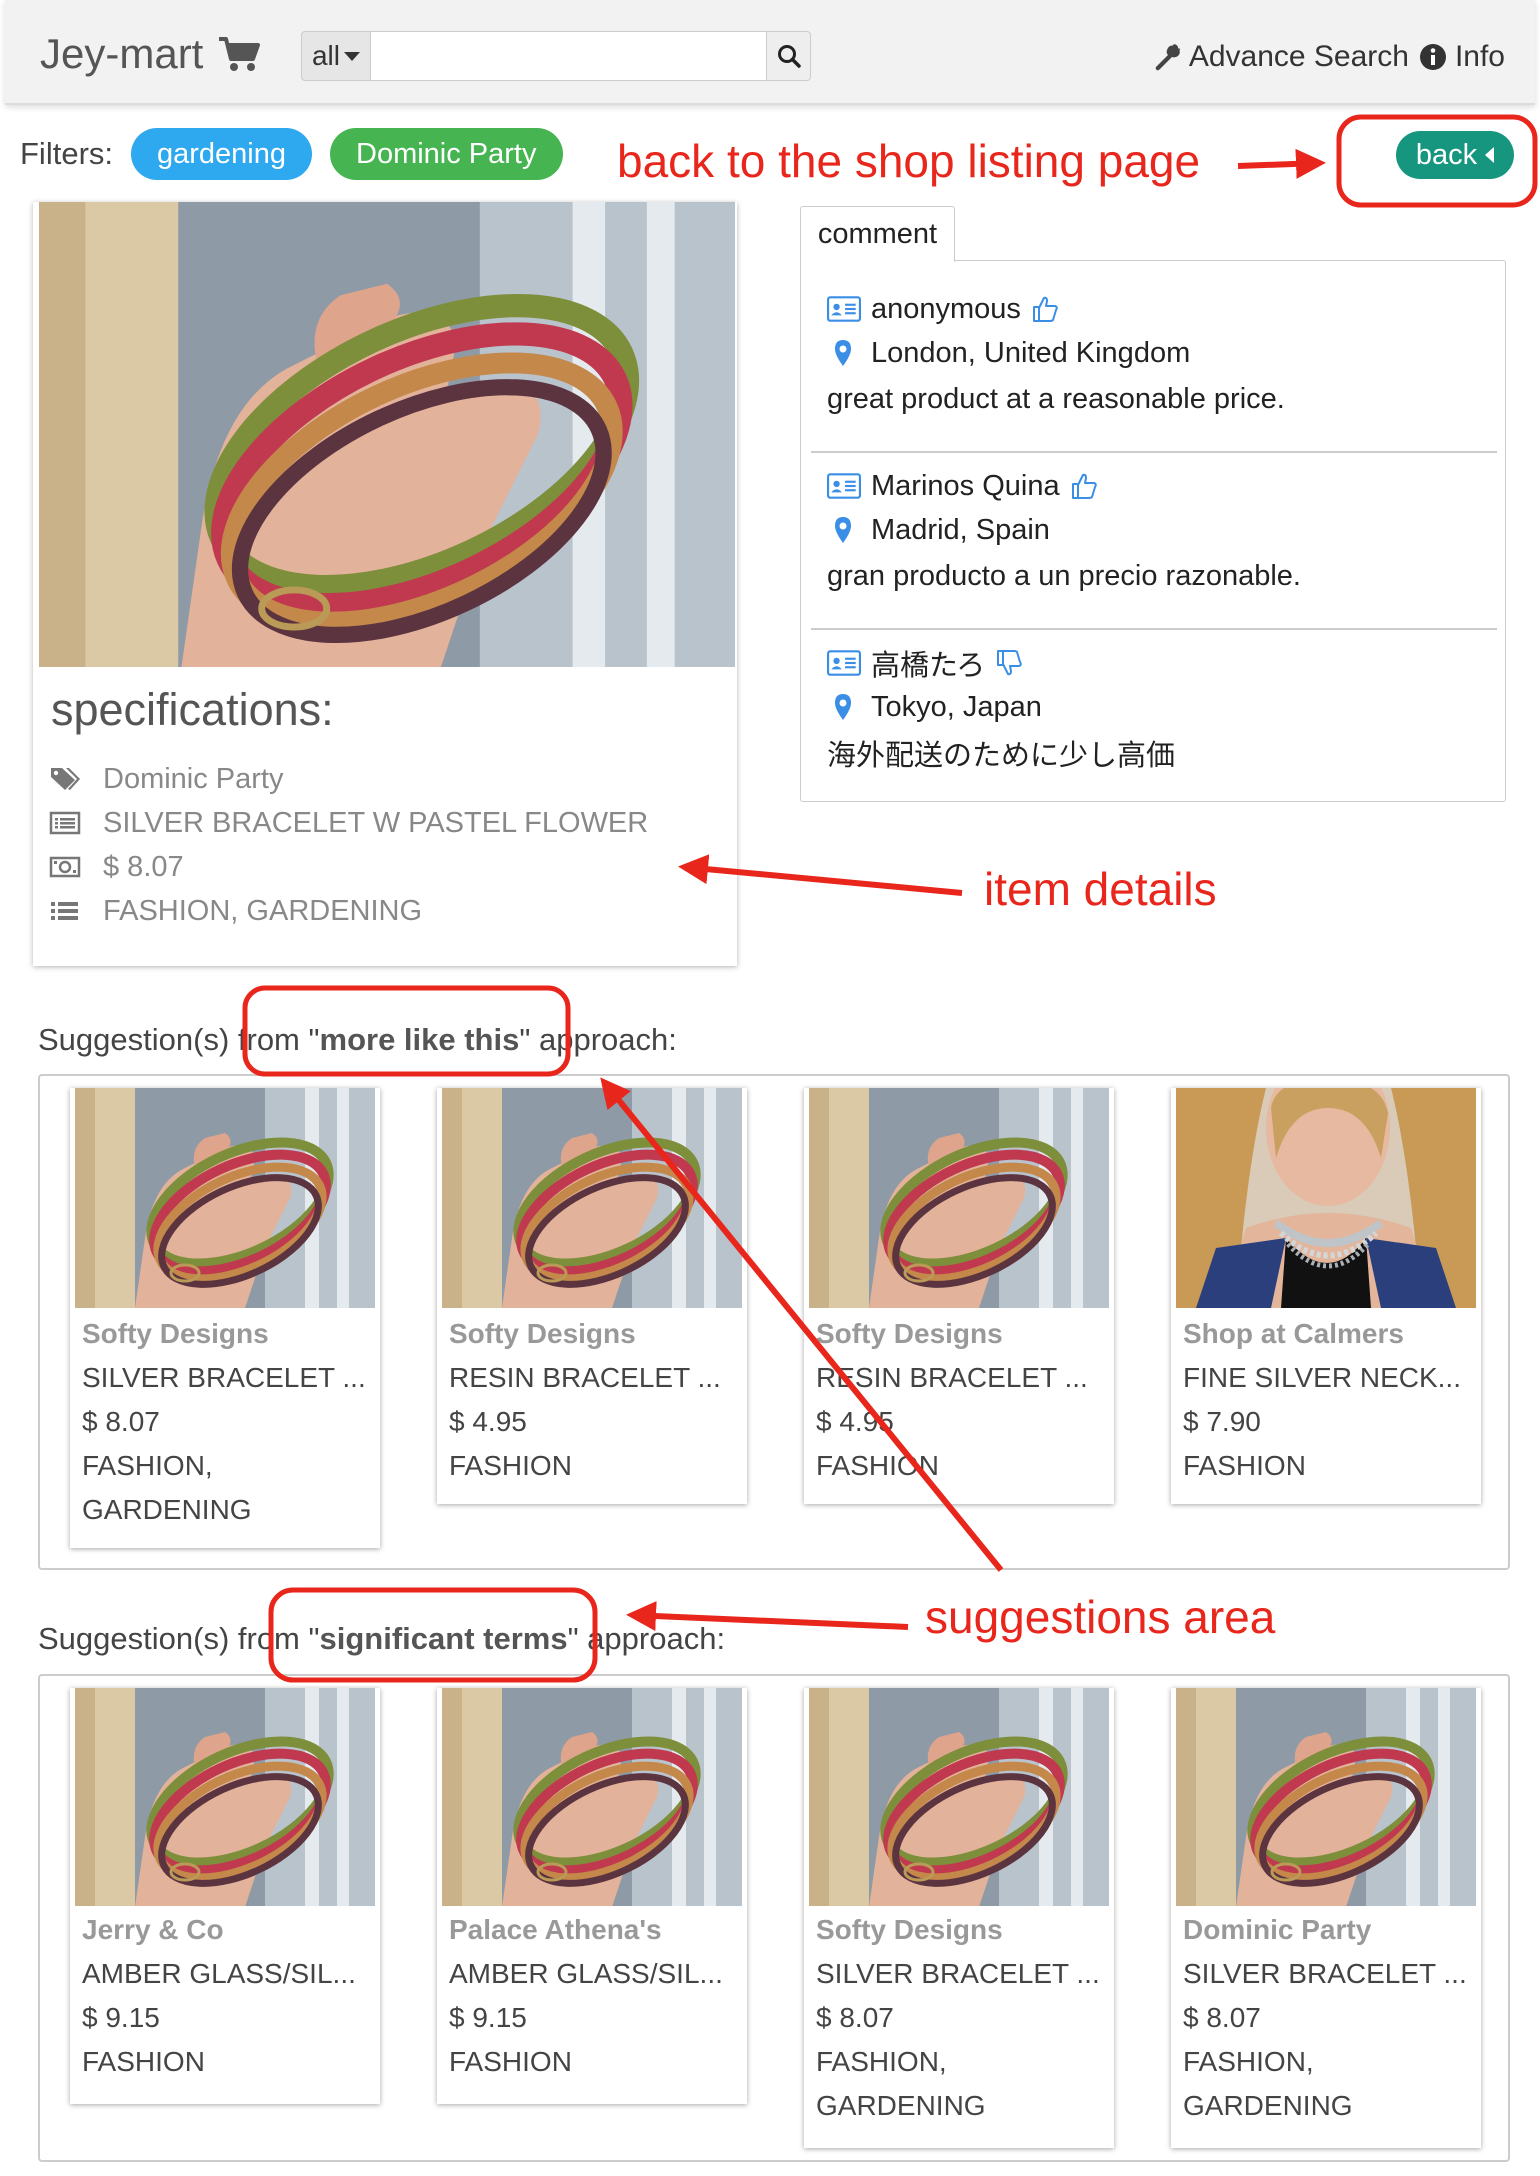 This screenshot has width=1540, height=2176. What do you see at coordinates (877, 234) in the screenshot?
I see `tab-comment: comment` at bounding box center [877, 234].